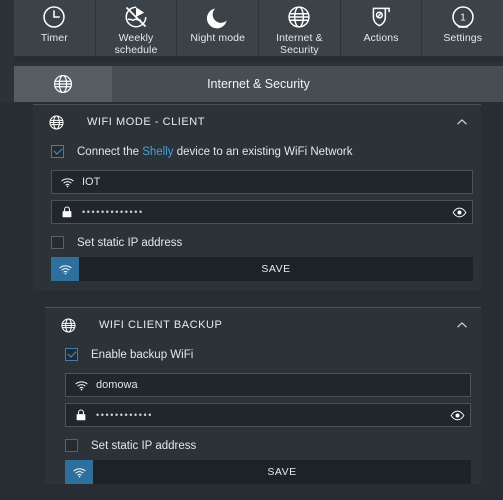  I want to click on wifi-client-ssid-field: IOT, so click(262, 182).